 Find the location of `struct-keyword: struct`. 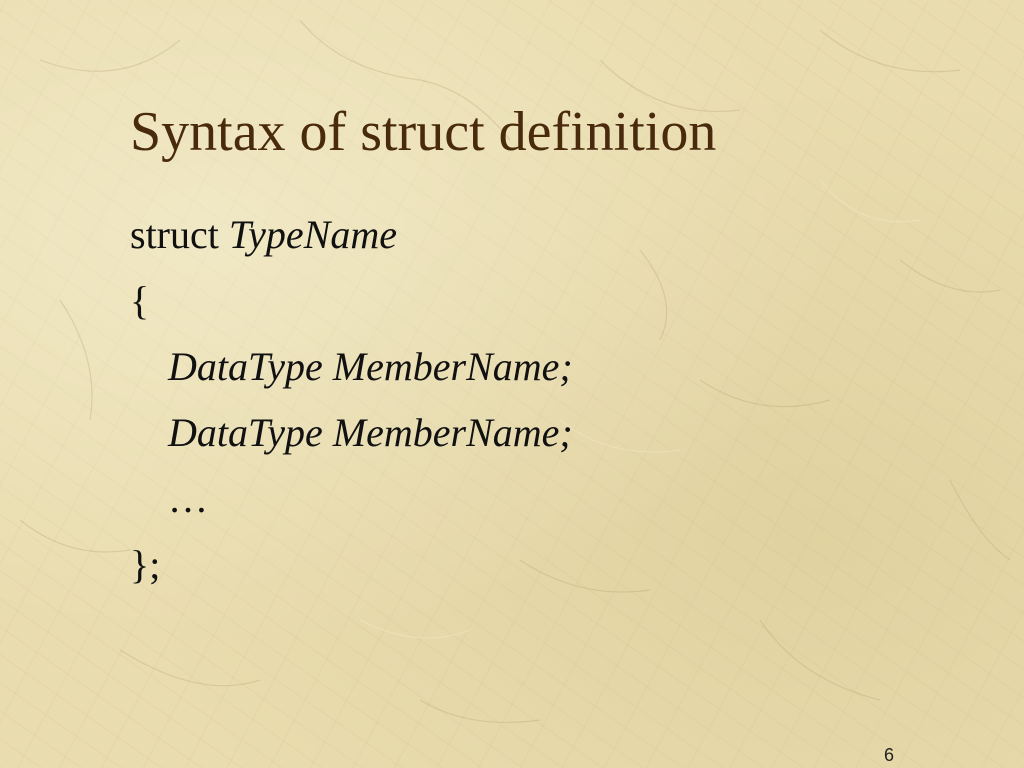

struct-keyword: struct is located at coordinates (174, 234).